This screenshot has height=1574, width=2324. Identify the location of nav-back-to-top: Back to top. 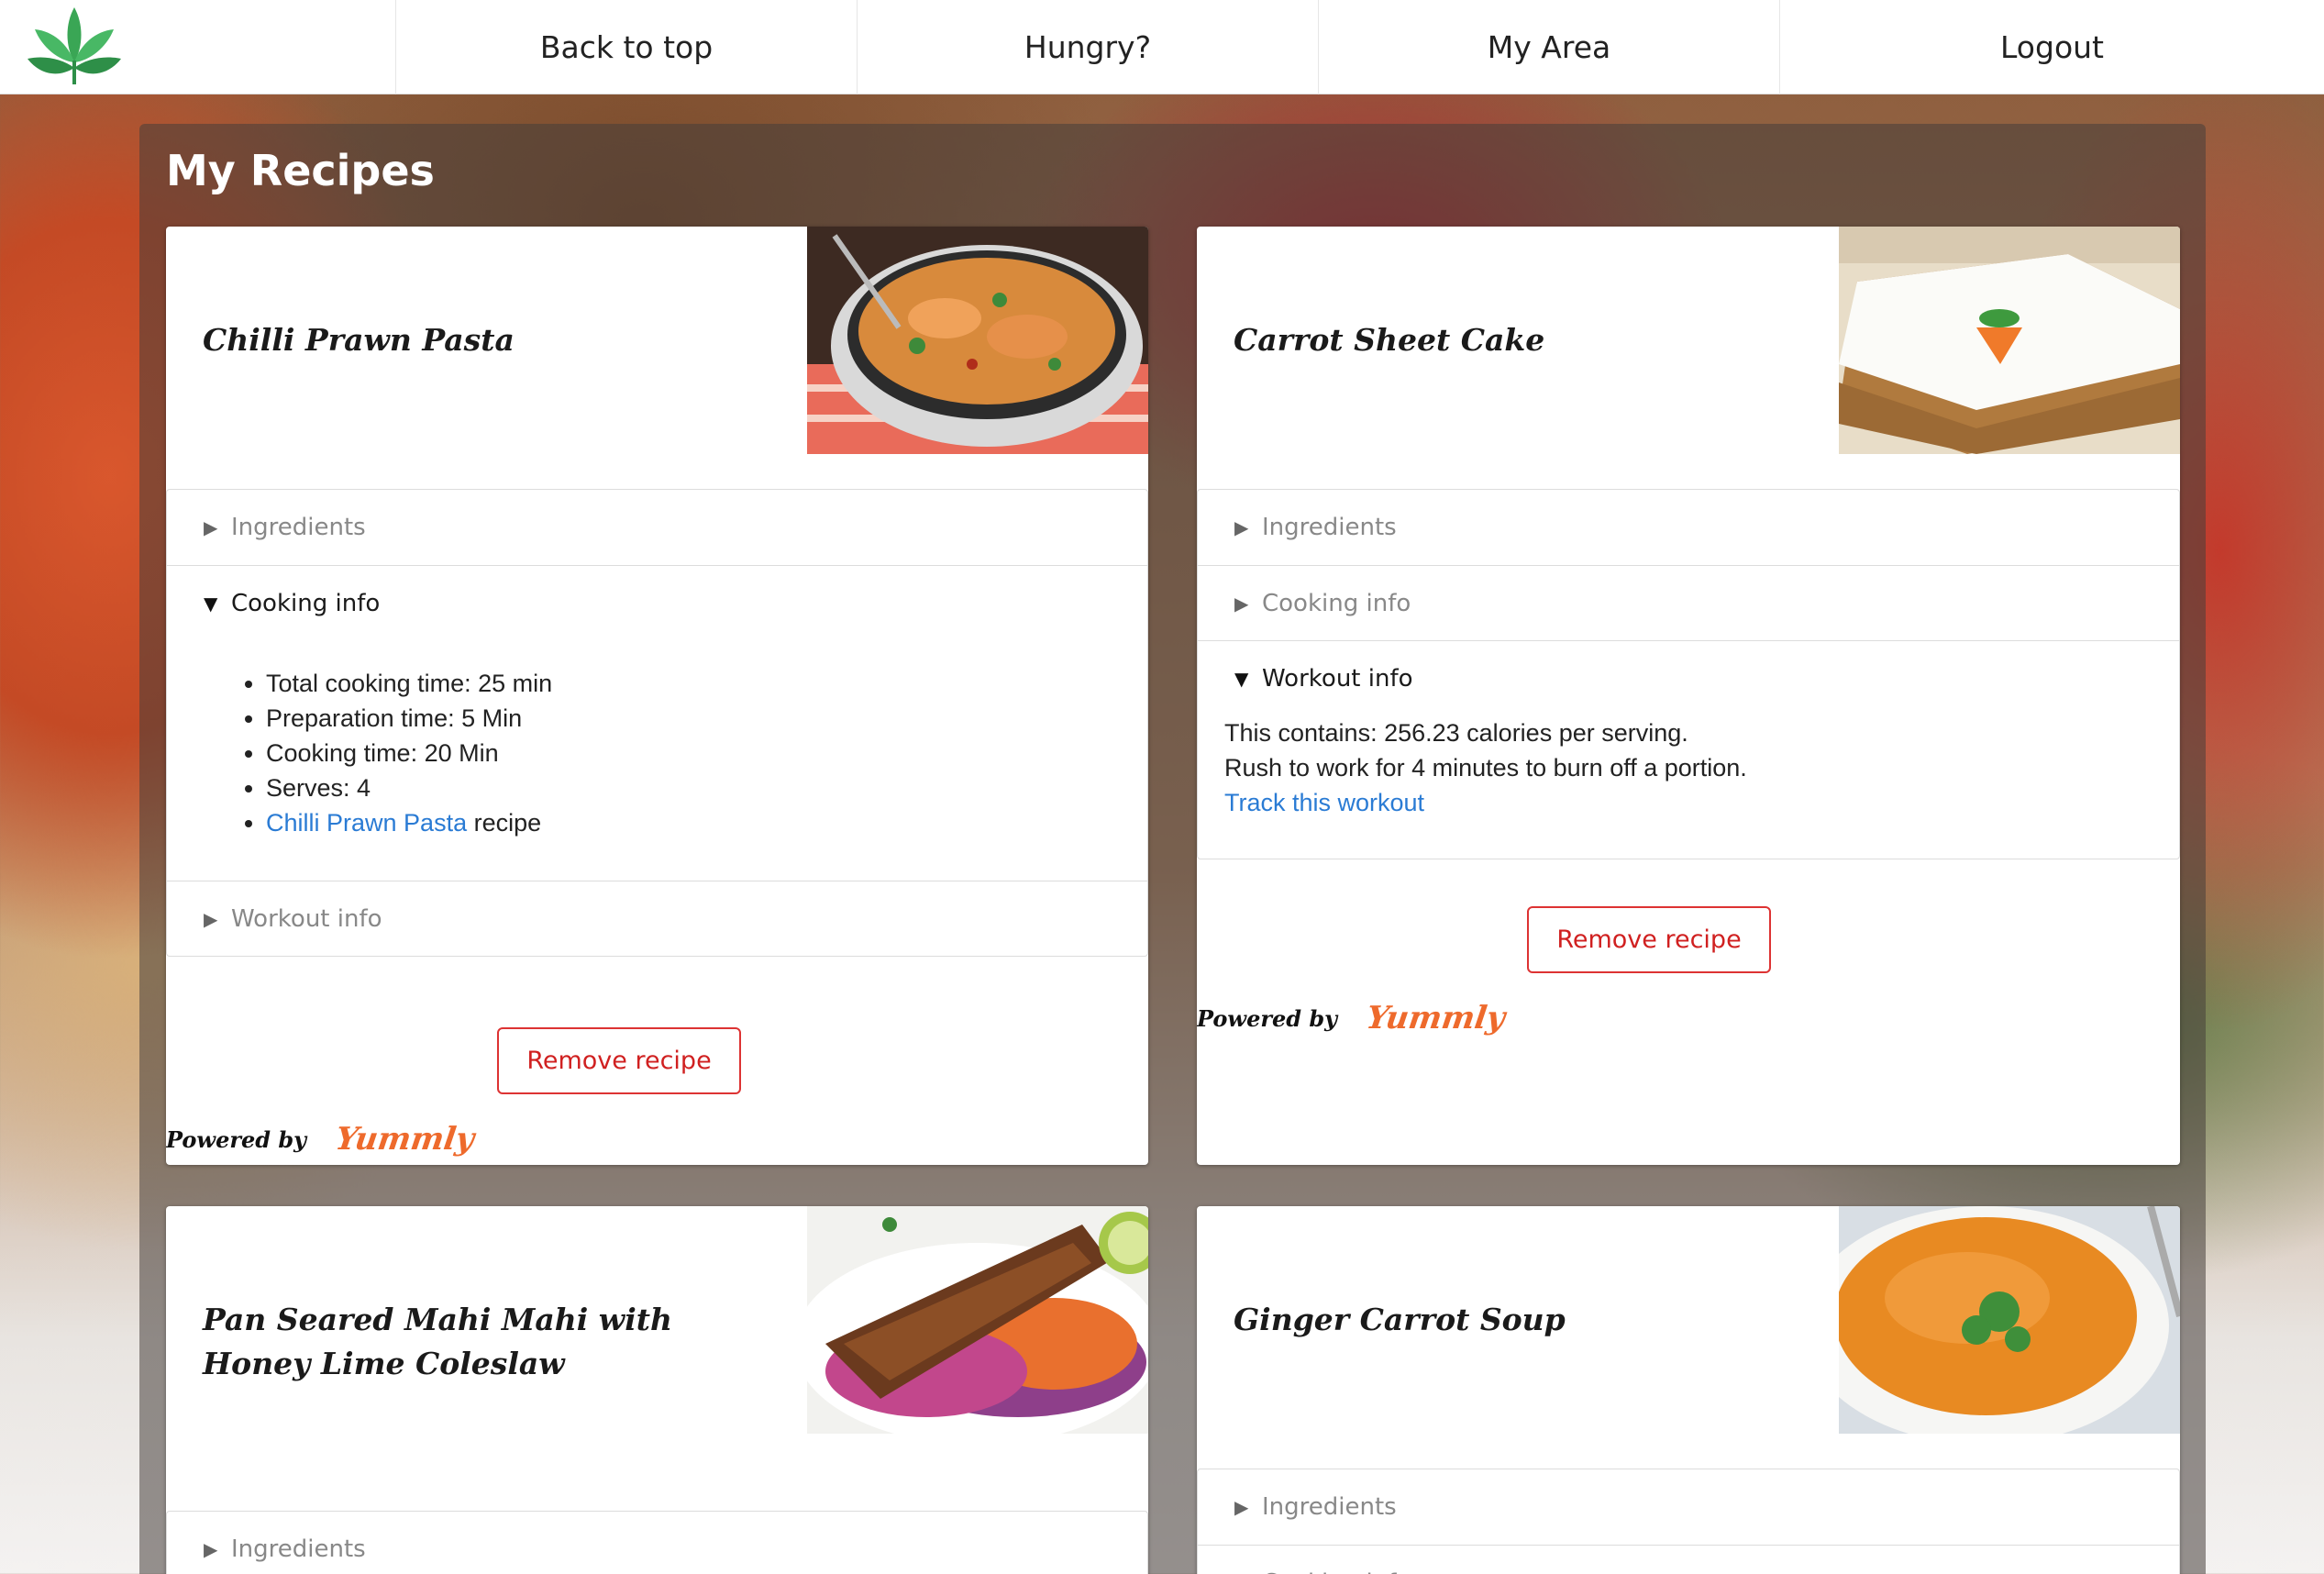
(627, 47).